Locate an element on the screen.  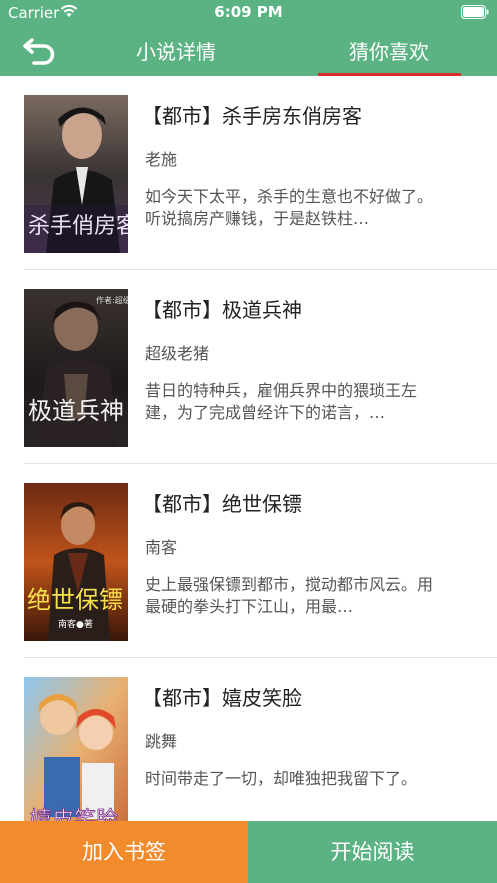
status-bar: Carrier 6:09 PM is located at coordinates (248, 13).